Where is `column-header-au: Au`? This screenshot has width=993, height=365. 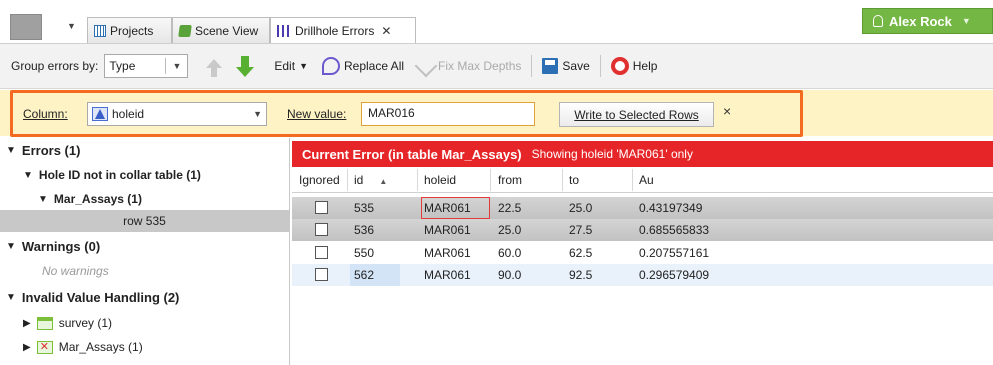 column-header-au: Au is located at coordinates (646, 180).